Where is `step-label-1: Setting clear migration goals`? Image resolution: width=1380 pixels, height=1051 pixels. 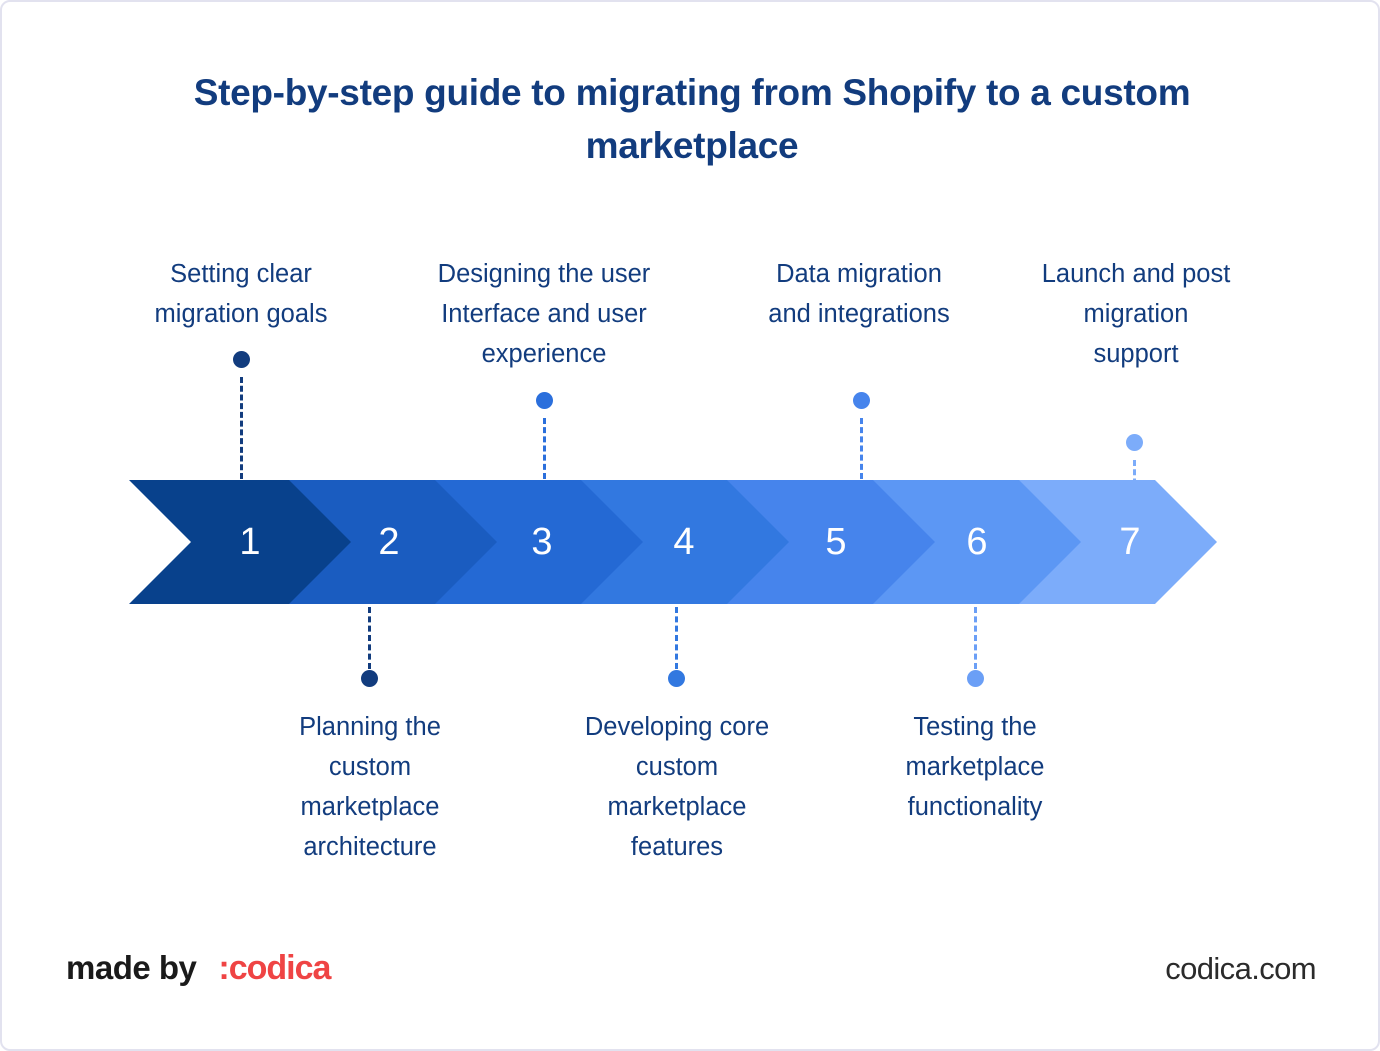
step-label-1: Setting clear migration goals is located at coordinates (241, 294).